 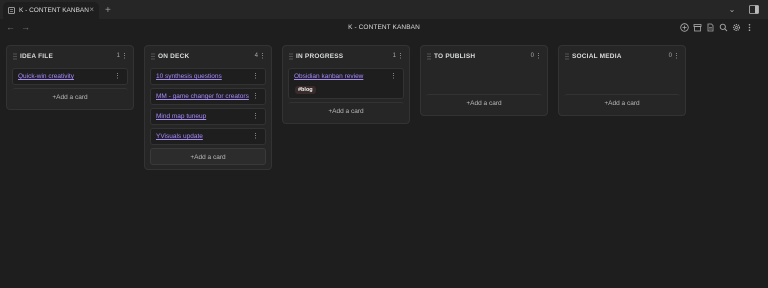 I want to click on close-icon: ×, so click(x=91, y=10).